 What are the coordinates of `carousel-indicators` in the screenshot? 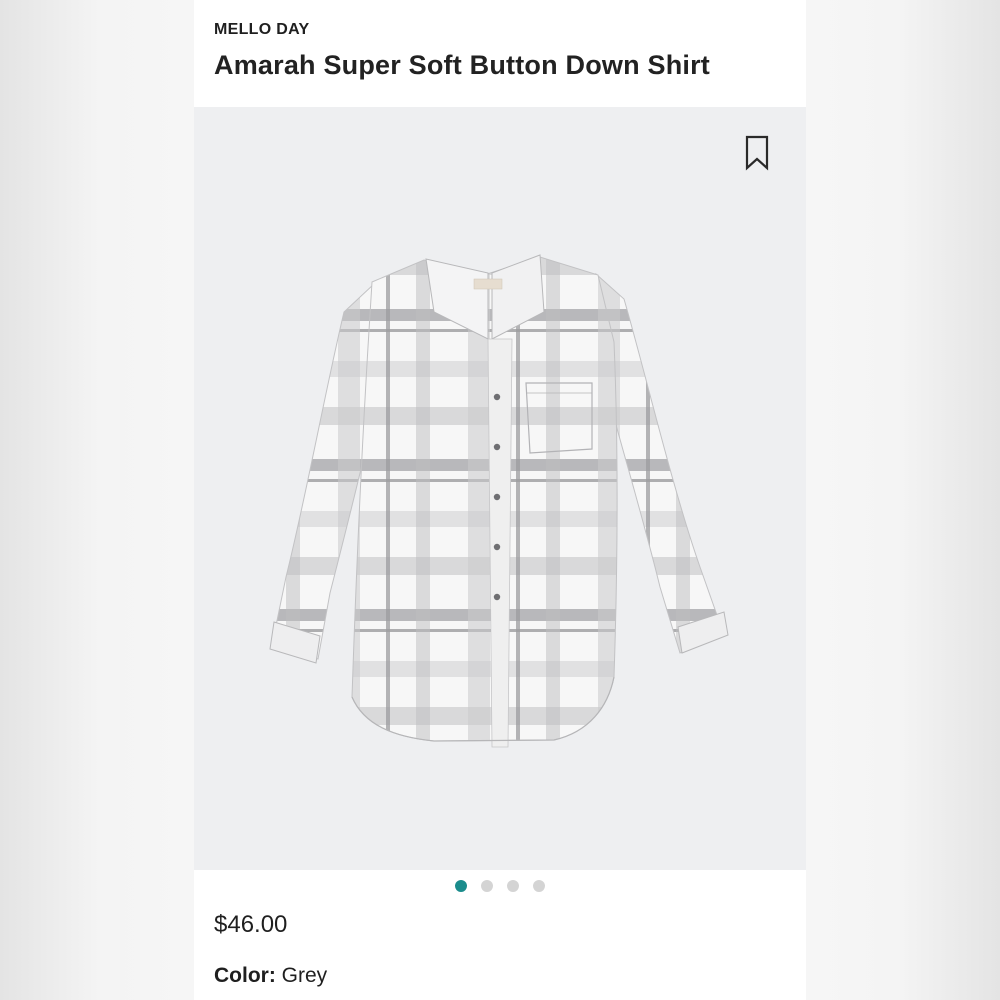 It's located at (500, 890).